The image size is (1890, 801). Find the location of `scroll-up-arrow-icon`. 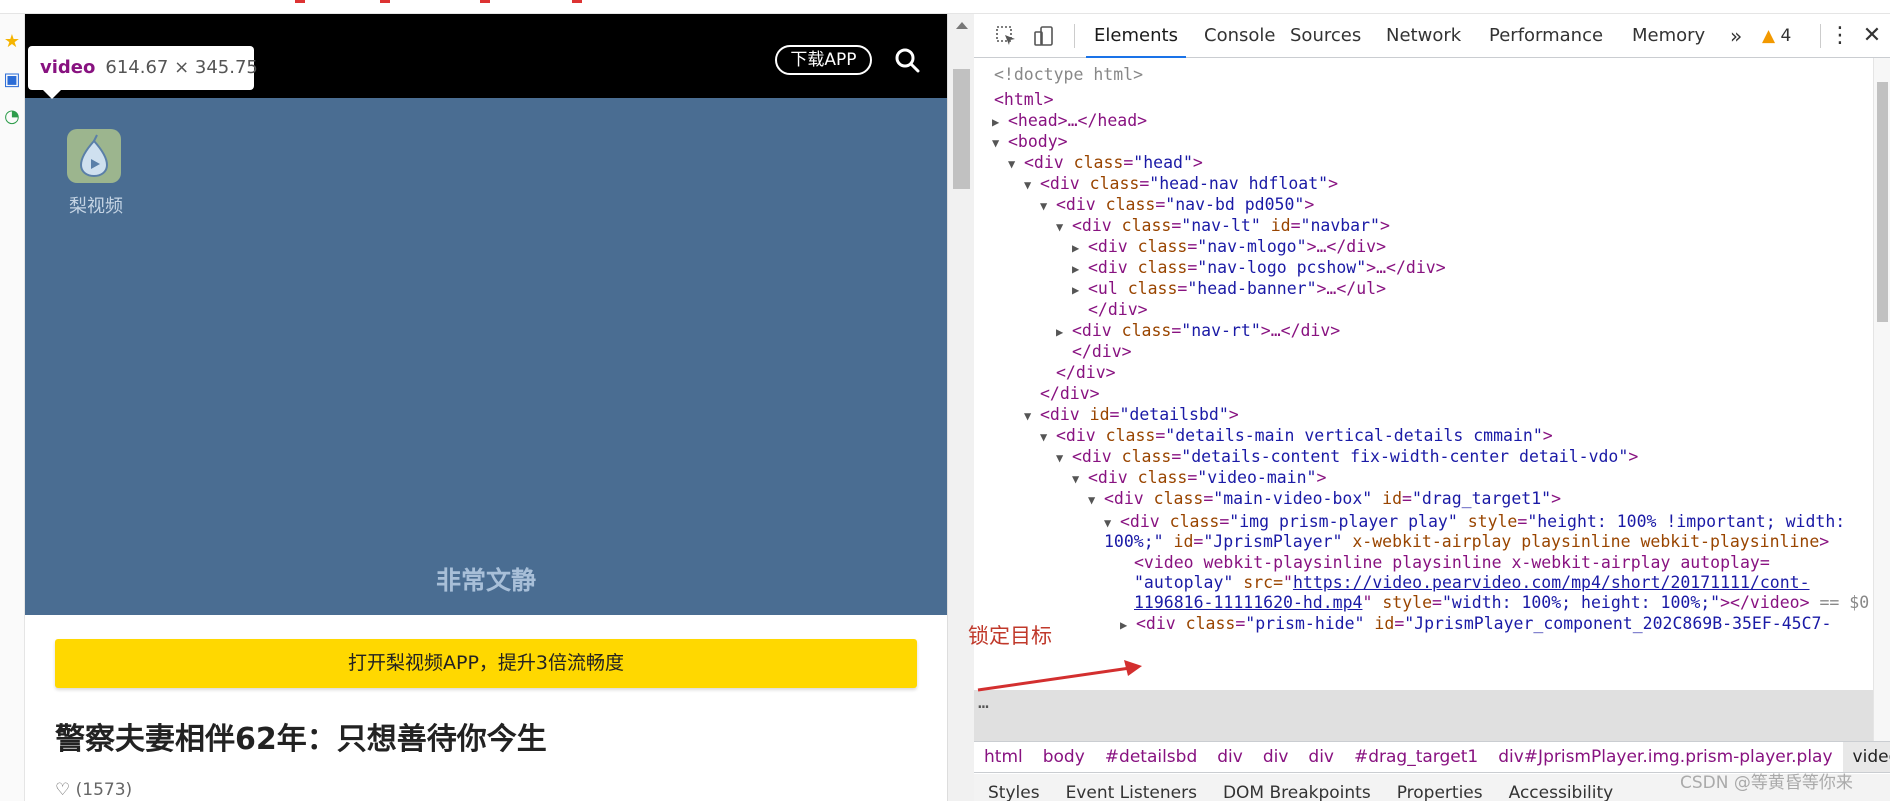

scroll-up-arrow-icon is located at coordinates (962, 25).